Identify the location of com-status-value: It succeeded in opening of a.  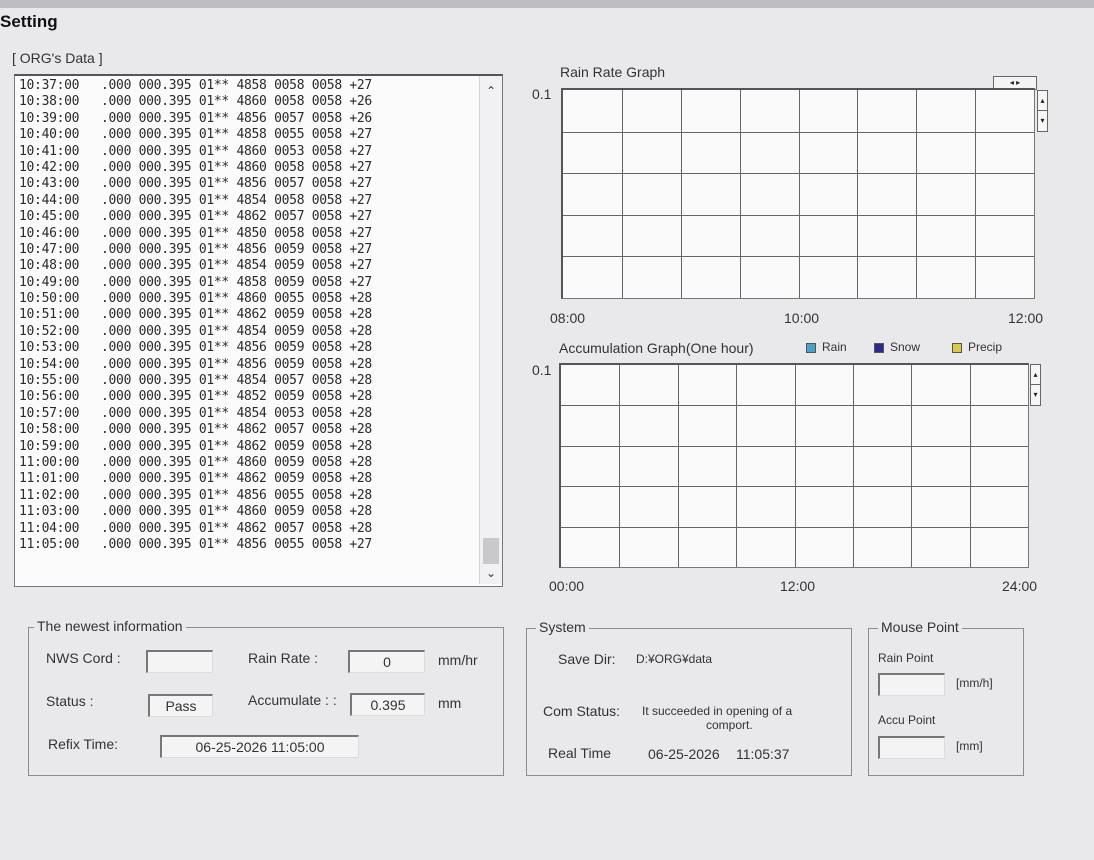
(717, 711).